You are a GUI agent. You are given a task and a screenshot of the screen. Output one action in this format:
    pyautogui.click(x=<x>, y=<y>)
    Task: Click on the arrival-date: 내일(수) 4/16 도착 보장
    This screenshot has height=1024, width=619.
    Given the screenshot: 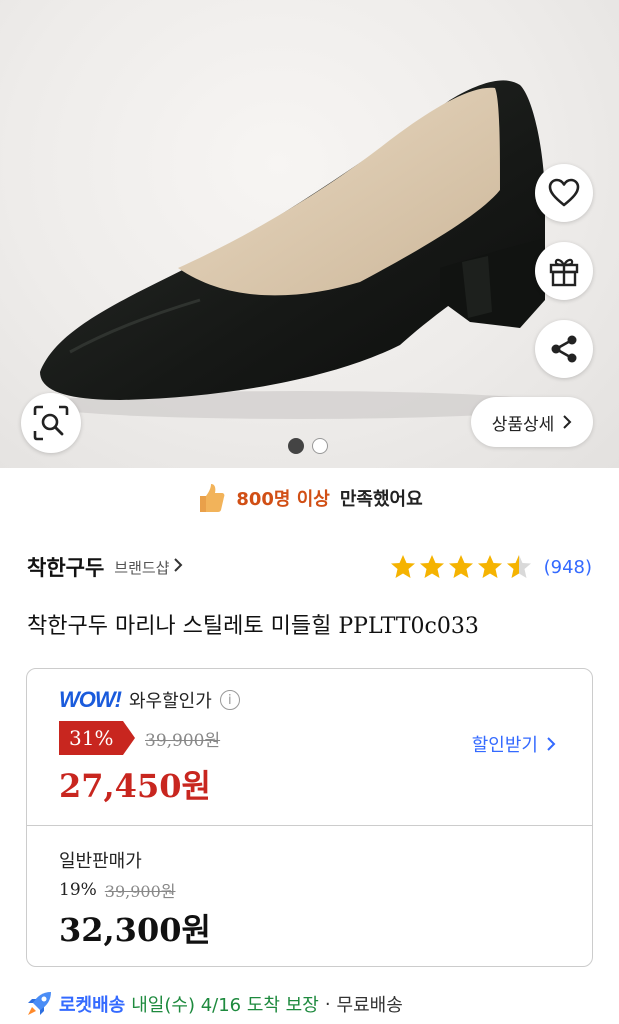 What is the action you would take?
    pyautogui.click(x=225, y=1005)
    